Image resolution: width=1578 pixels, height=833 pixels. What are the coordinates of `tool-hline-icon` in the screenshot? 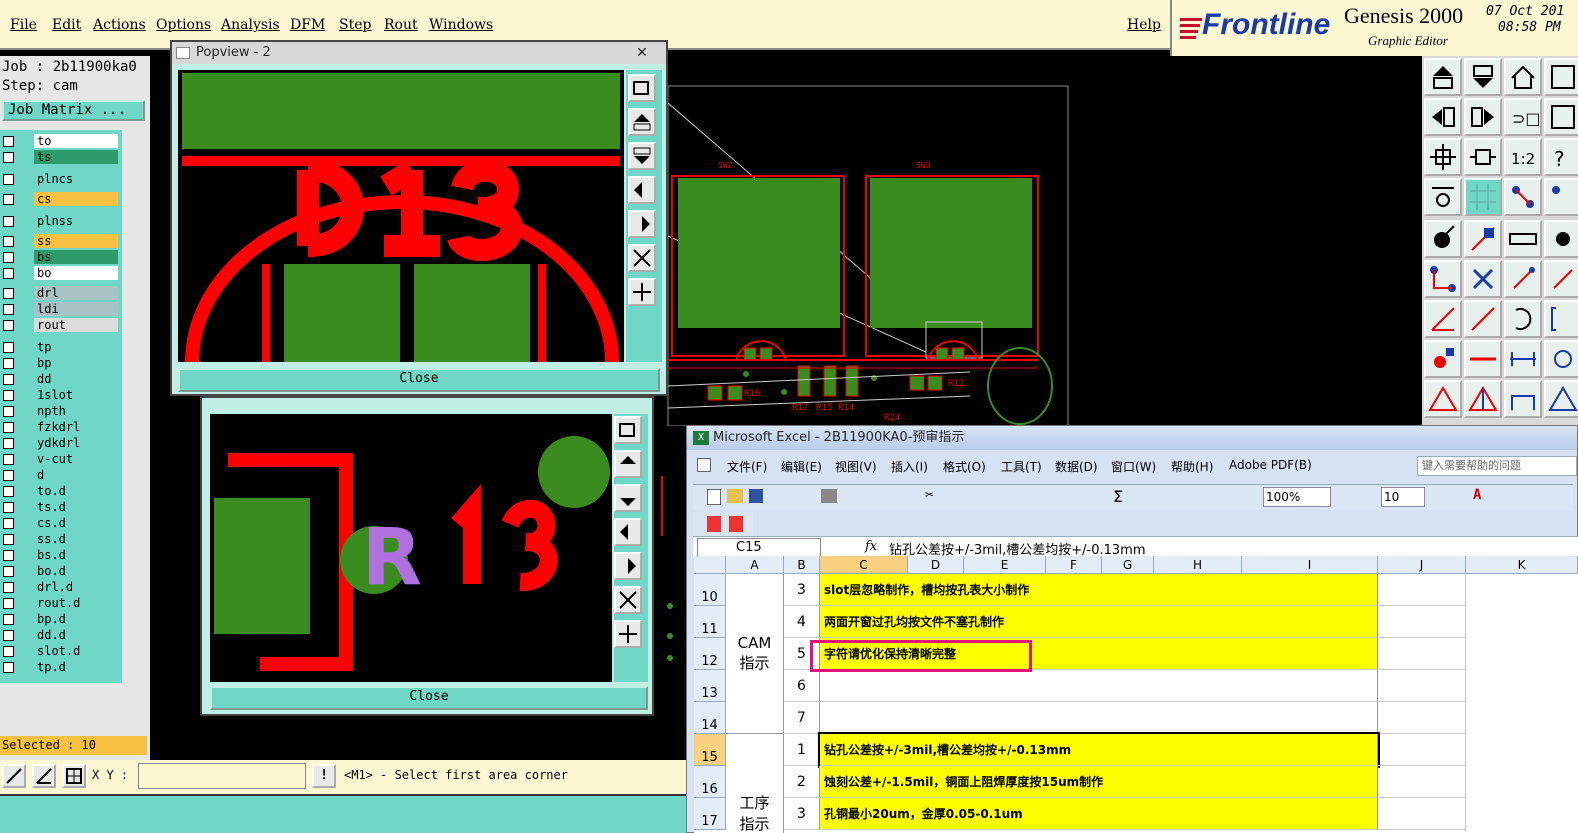 It's located at (1483, 359).